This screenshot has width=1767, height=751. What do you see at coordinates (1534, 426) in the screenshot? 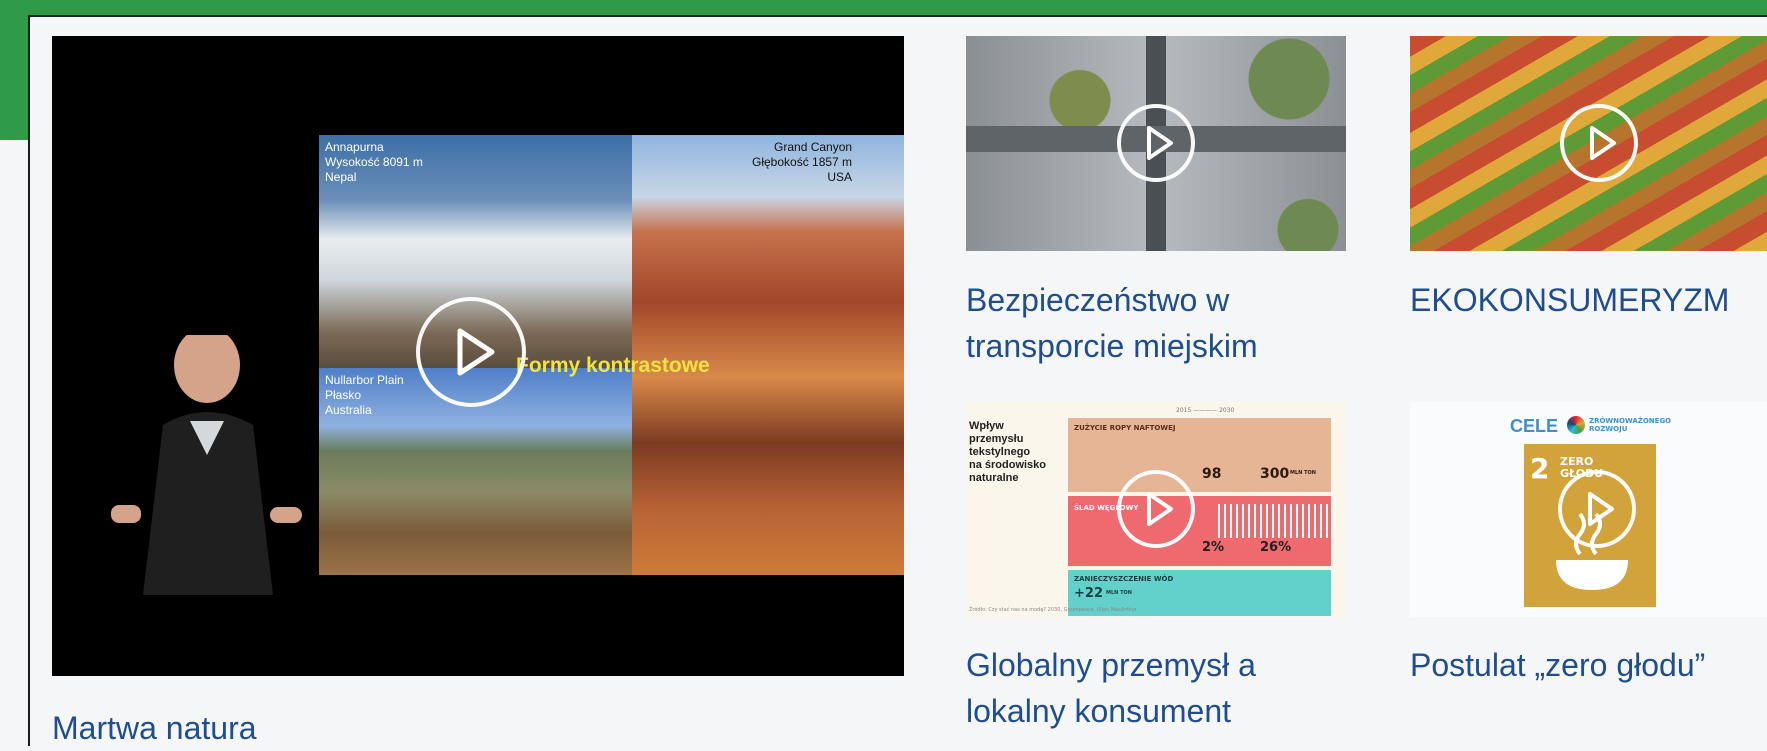
I see `sdg-header: CELE` at bounding box center [1534, 426].